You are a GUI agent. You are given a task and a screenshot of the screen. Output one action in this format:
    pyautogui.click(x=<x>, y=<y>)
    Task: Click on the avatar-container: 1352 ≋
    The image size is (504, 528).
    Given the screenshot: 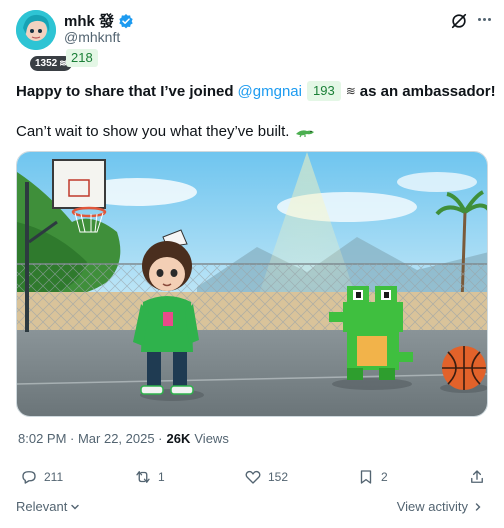 What is the action you would take?
    pyautogui.click(x=44, y=40)
    